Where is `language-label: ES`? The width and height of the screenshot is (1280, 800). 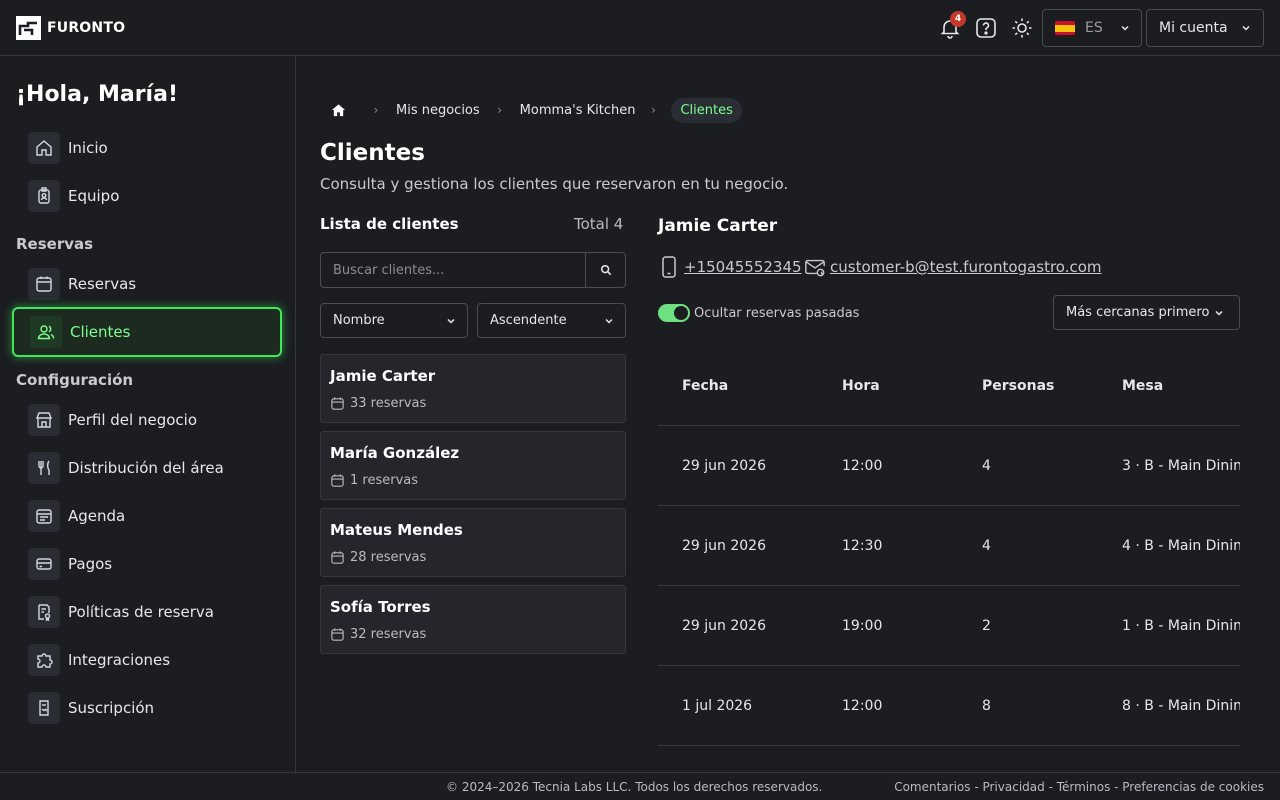
language-label: ES is located at coordinates (1094, 28).